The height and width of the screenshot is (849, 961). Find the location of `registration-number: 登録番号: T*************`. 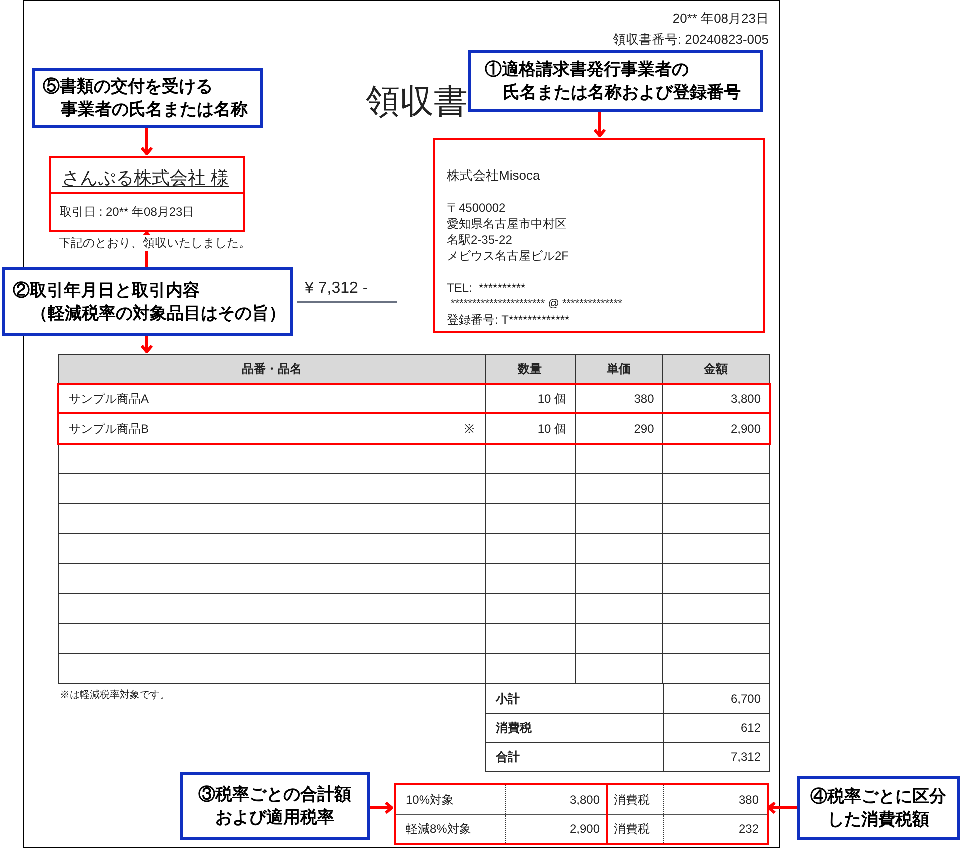

registration-number: 登録番号: T************* is located at coordinates (508, 320).